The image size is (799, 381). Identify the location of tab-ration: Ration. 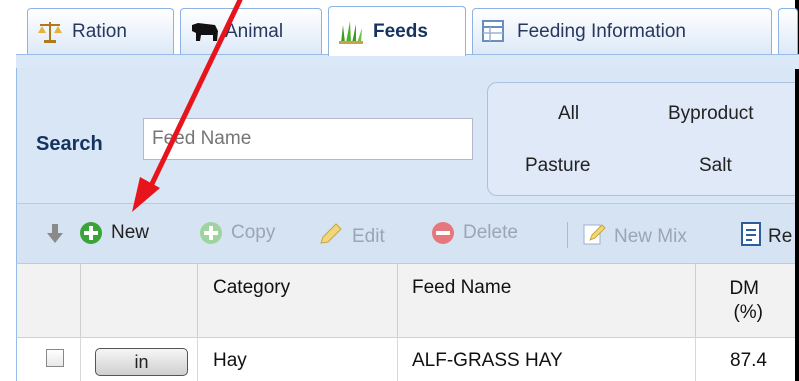
(100, 31).